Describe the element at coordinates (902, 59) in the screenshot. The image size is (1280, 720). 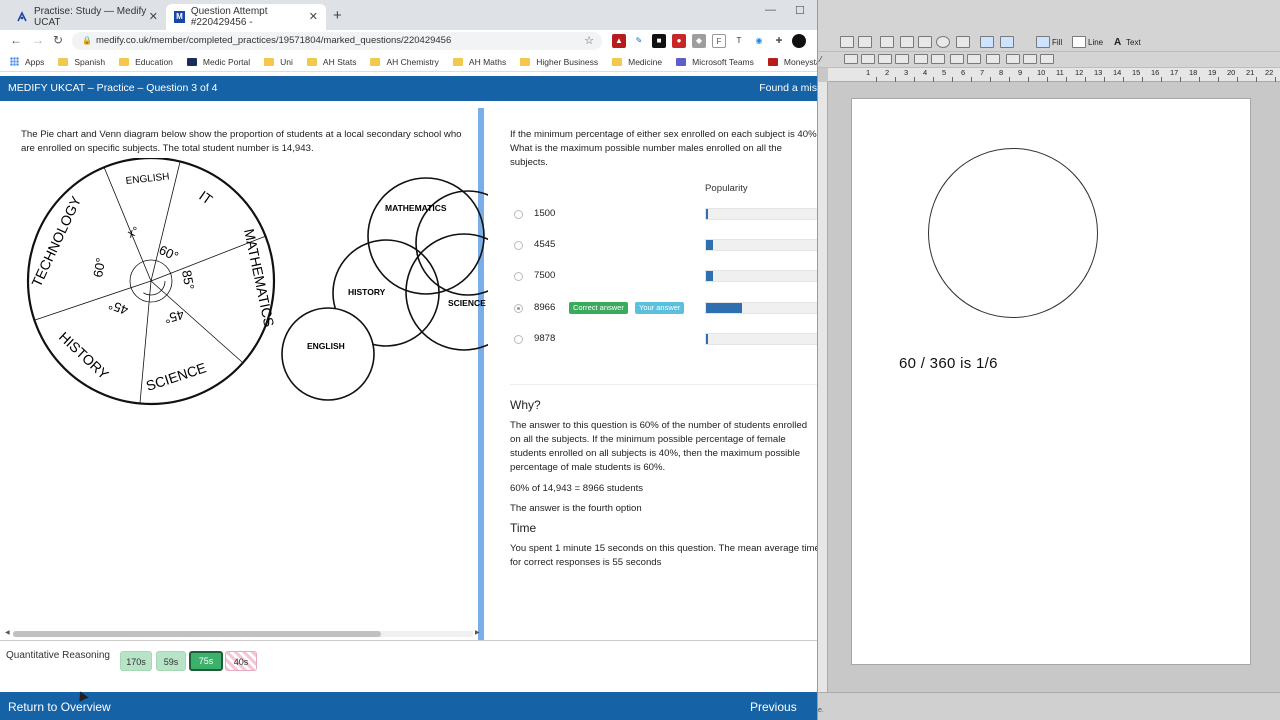
I see `justify-icon` at that location.